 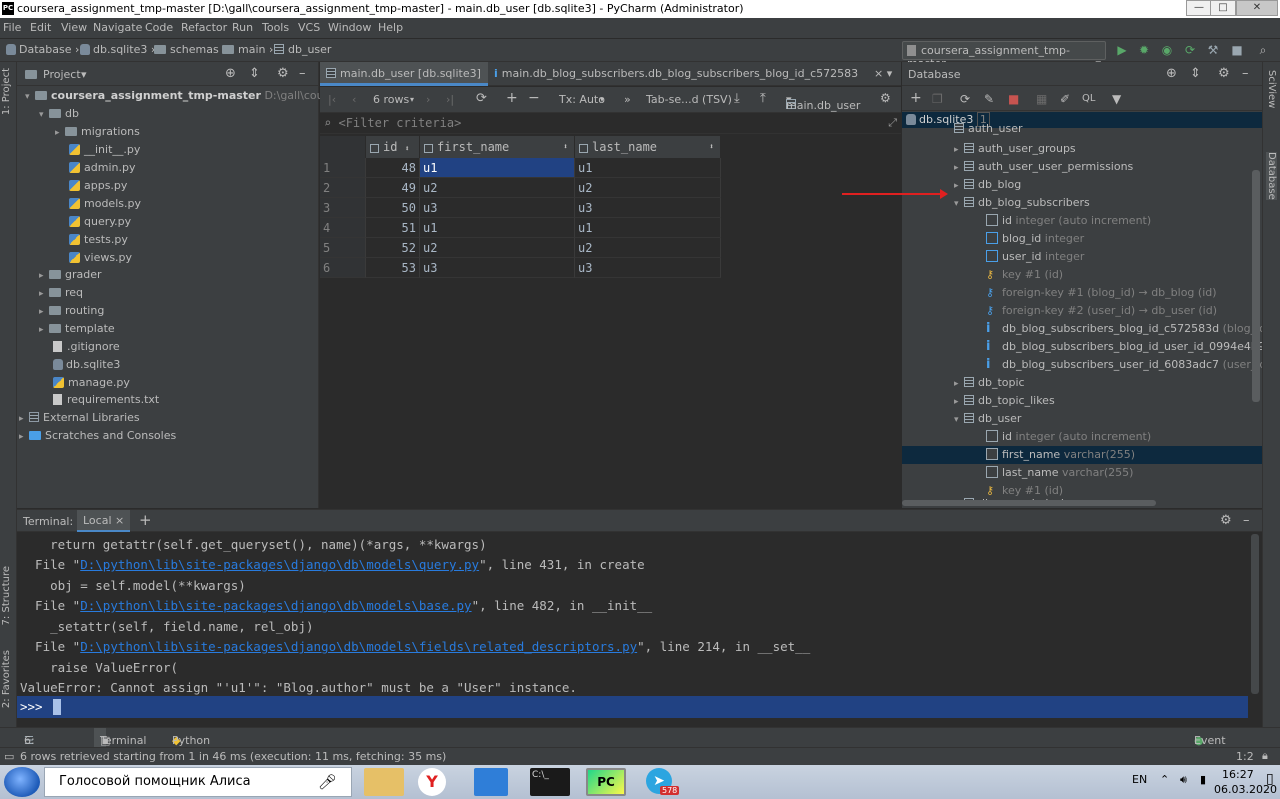 I want to click on tree-item-db-sqlite3: db.sqlite3, so click(x=86, y=365).